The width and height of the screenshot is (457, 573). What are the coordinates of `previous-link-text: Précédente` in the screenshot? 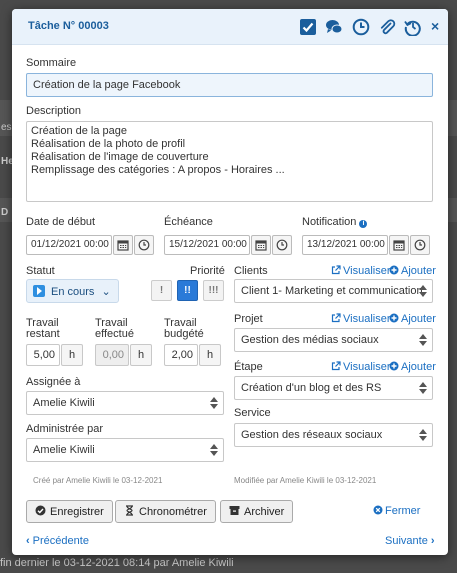 It's located at (60, 541).